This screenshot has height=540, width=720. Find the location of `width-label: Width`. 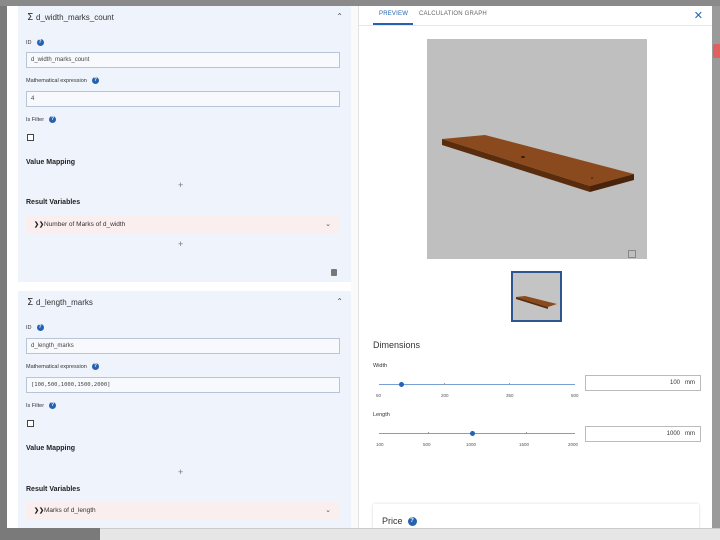

width-label: Width is located at coordinates (380, 366).